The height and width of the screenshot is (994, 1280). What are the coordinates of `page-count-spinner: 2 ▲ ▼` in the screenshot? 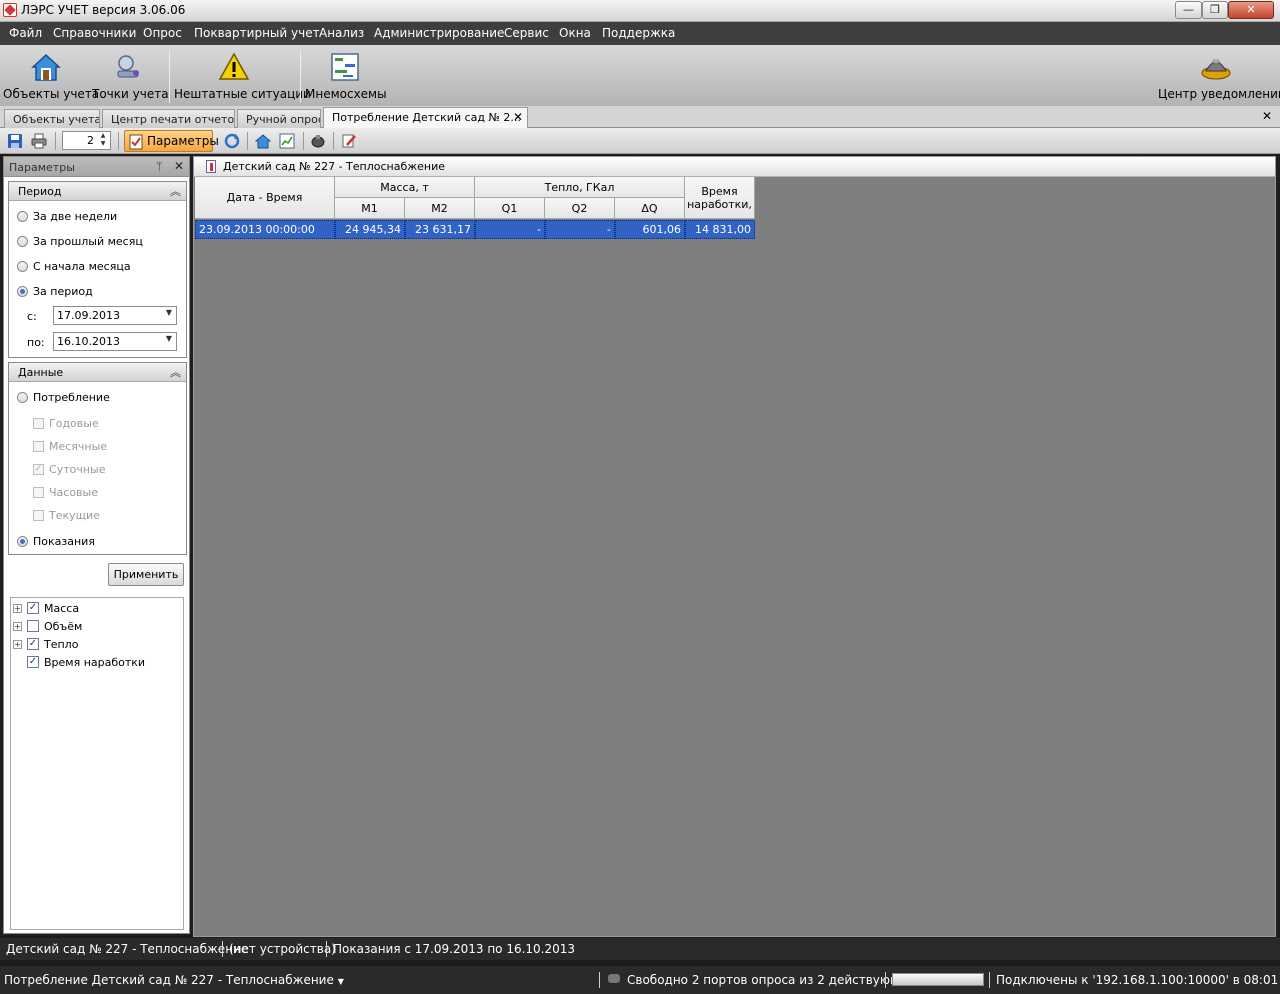 It's located at (86, 140).